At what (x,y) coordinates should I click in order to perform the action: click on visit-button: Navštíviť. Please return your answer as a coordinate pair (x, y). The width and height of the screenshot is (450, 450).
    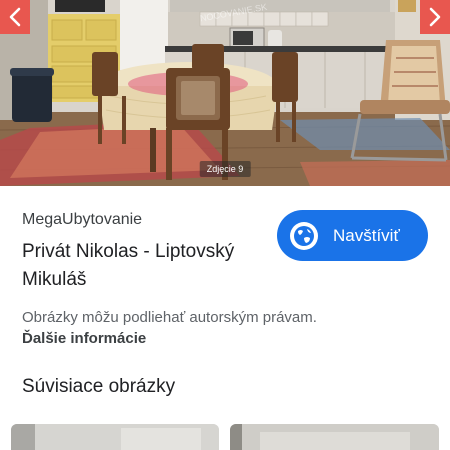
    Looking at the image, I should click on (352, 235).